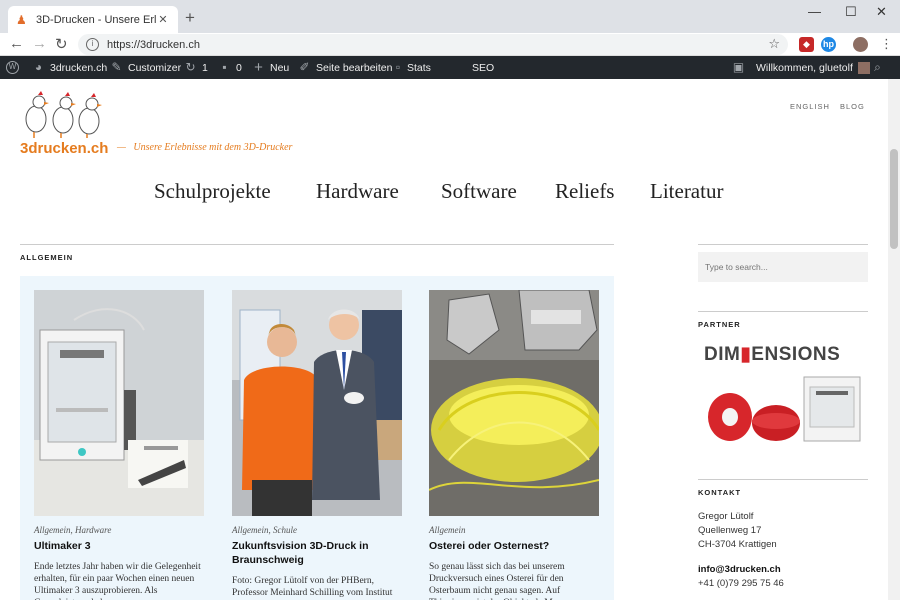  Describe the element at coordinates (686, 191) in the screenshot. I see `main-nav-literatur: Literatur` at that location.